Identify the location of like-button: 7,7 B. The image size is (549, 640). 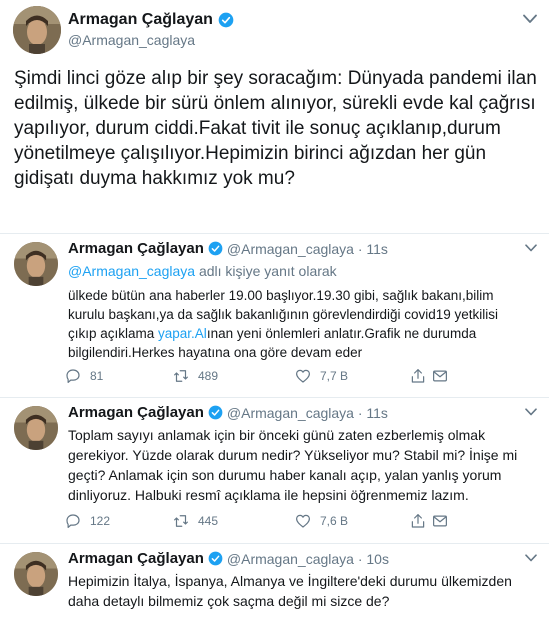
(321, 376).